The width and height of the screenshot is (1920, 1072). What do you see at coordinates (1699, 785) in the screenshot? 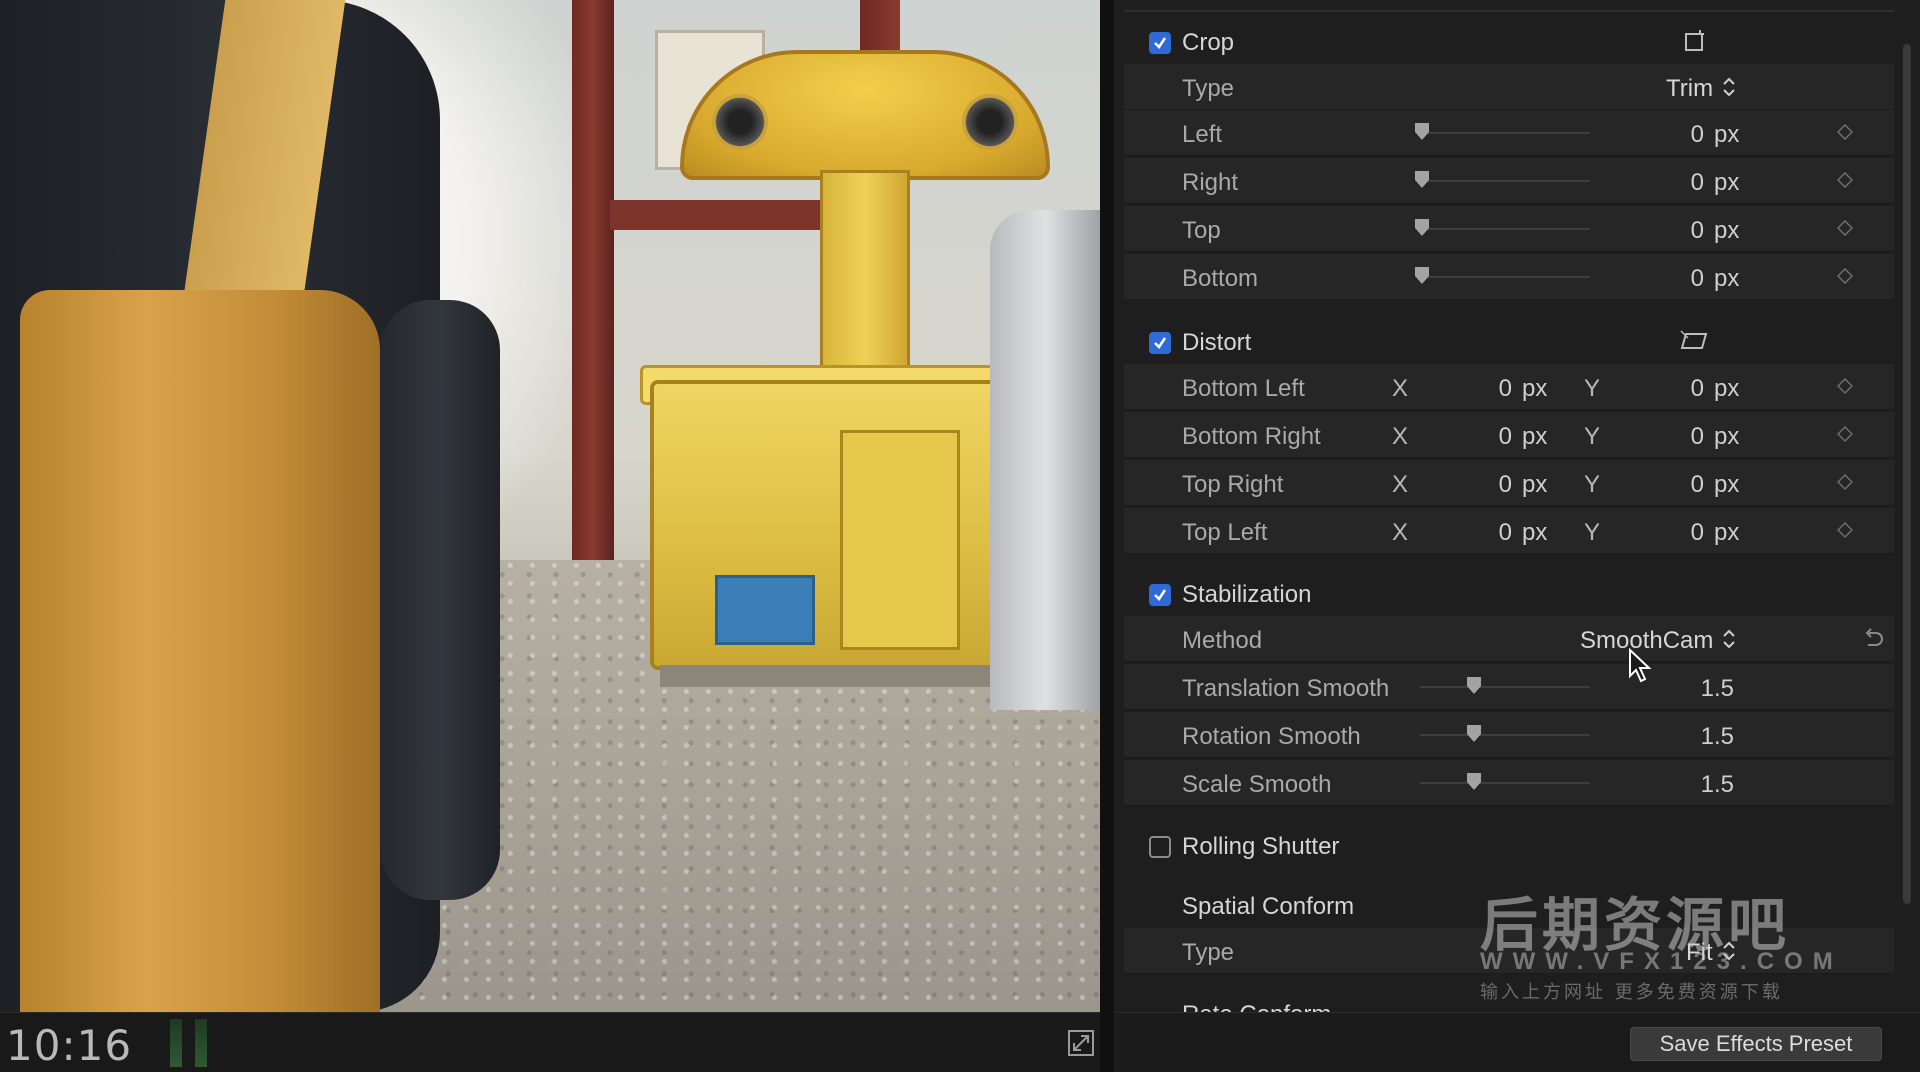
I see `scale-smooth-value: 1.5` at bounding box center [1699, 785].